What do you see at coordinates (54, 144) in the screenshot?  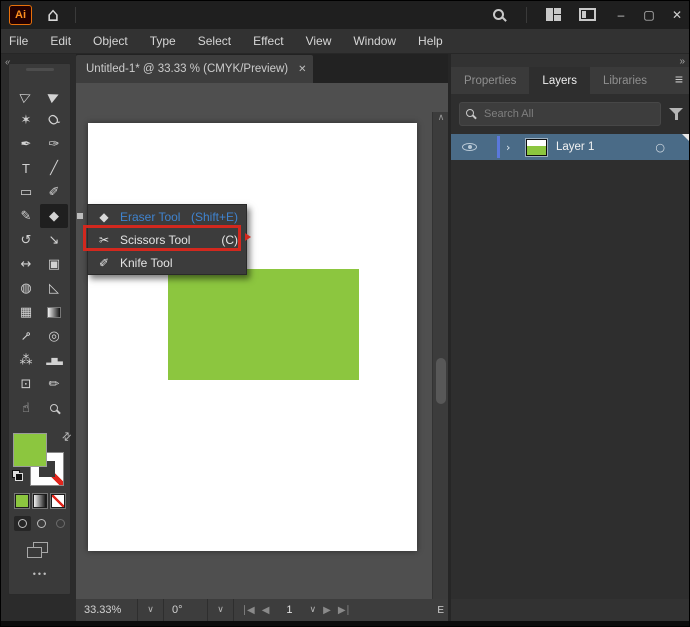 I see `curvature-tool: ✑` at bounding box center [54, 144].